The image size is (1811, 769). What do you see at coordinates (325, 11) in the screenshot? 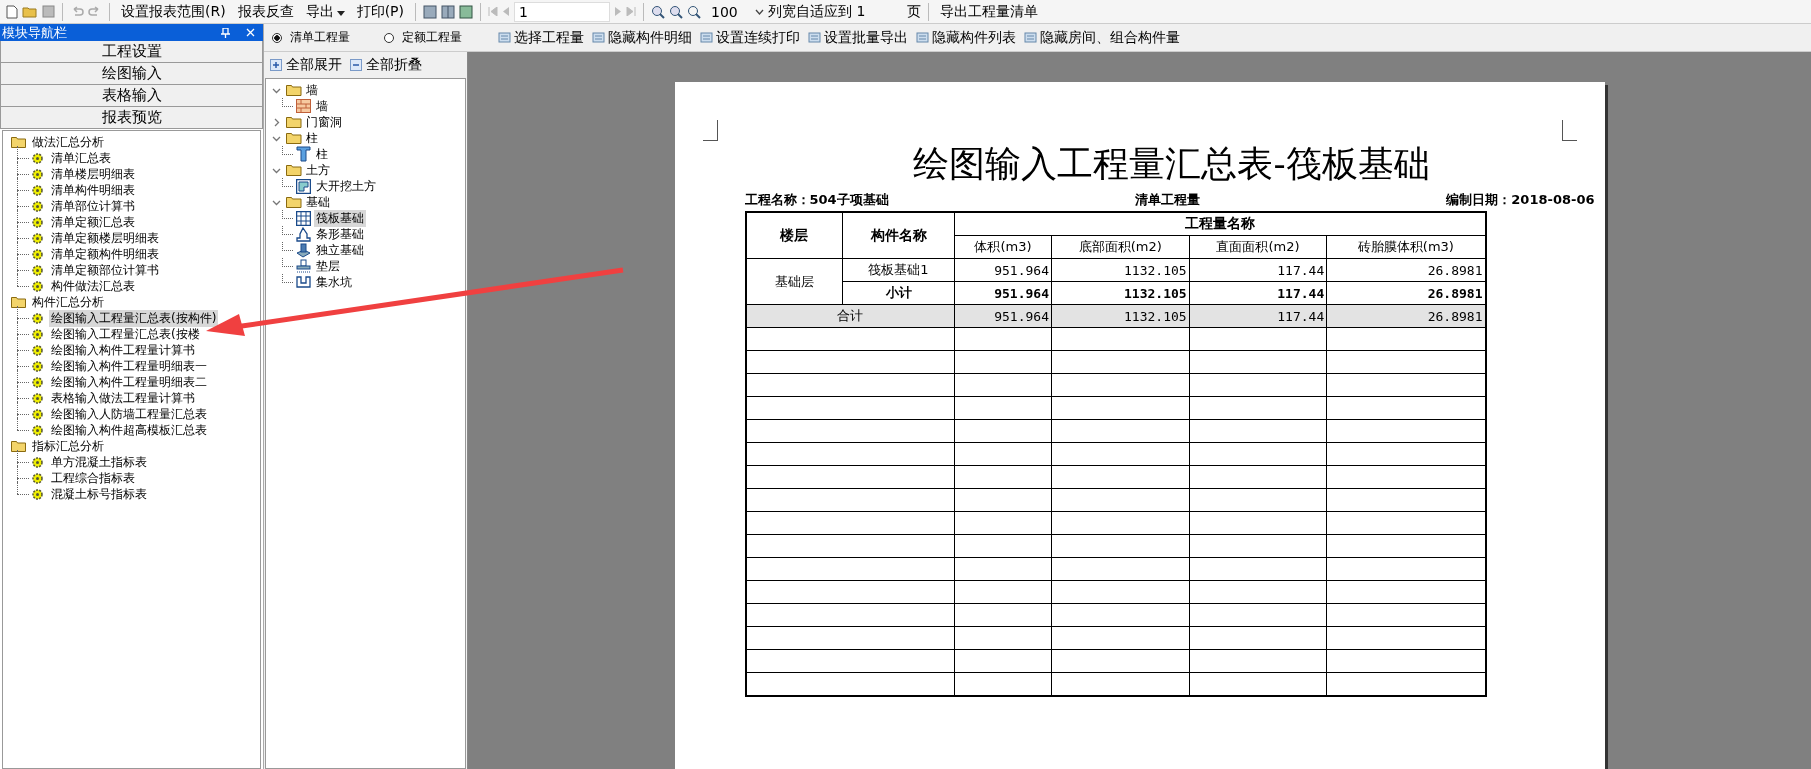
I see `export-button: 导出` at bounding box center [325, 11].